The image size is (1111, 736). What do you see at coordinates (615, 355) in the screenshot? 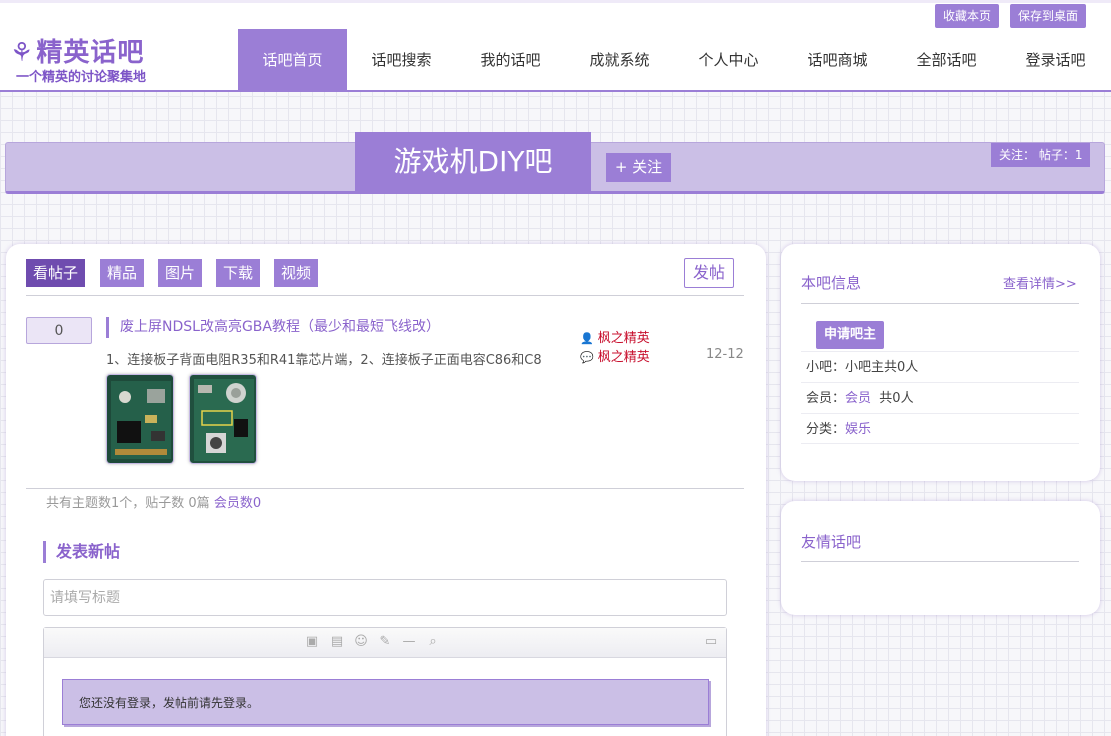
I see `thread-last-reply: 💬 枫之精英` at bounding box center [615, 355].